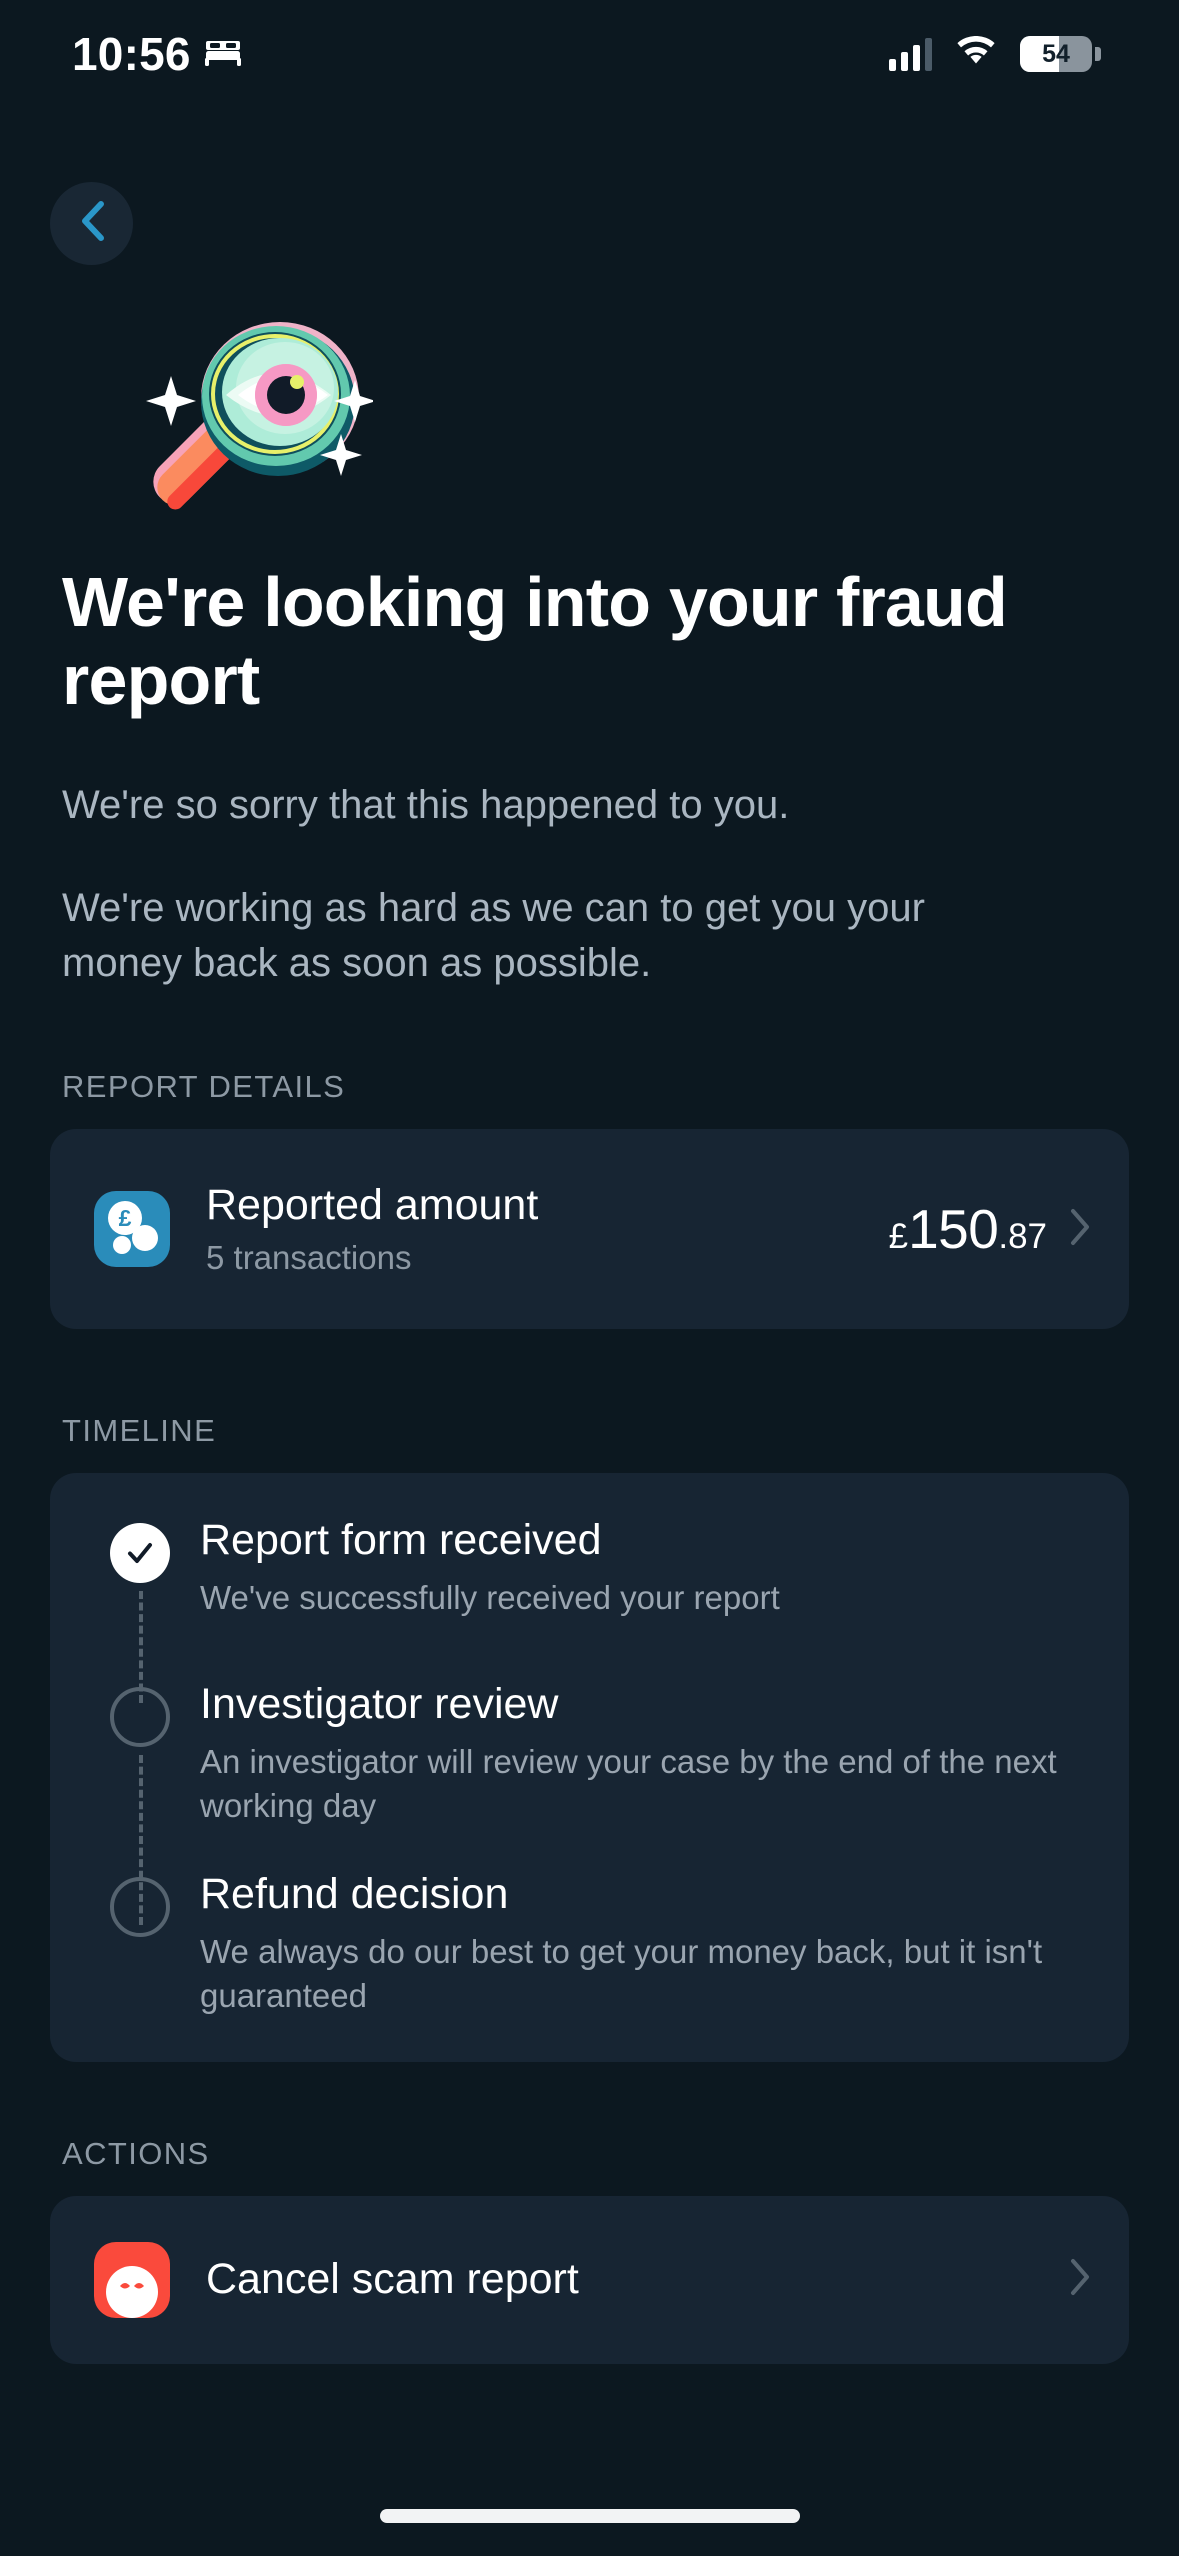  I want to click on status-time: 10:56, so click(131, 54).